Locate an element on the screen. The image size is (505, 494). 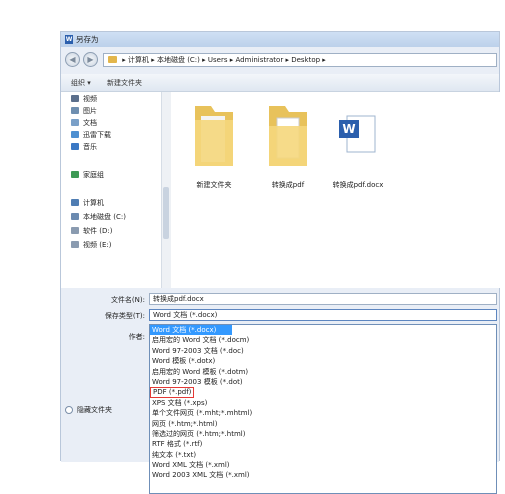
back-arrow-icon: ◀ is located at coordinates (72, 59).